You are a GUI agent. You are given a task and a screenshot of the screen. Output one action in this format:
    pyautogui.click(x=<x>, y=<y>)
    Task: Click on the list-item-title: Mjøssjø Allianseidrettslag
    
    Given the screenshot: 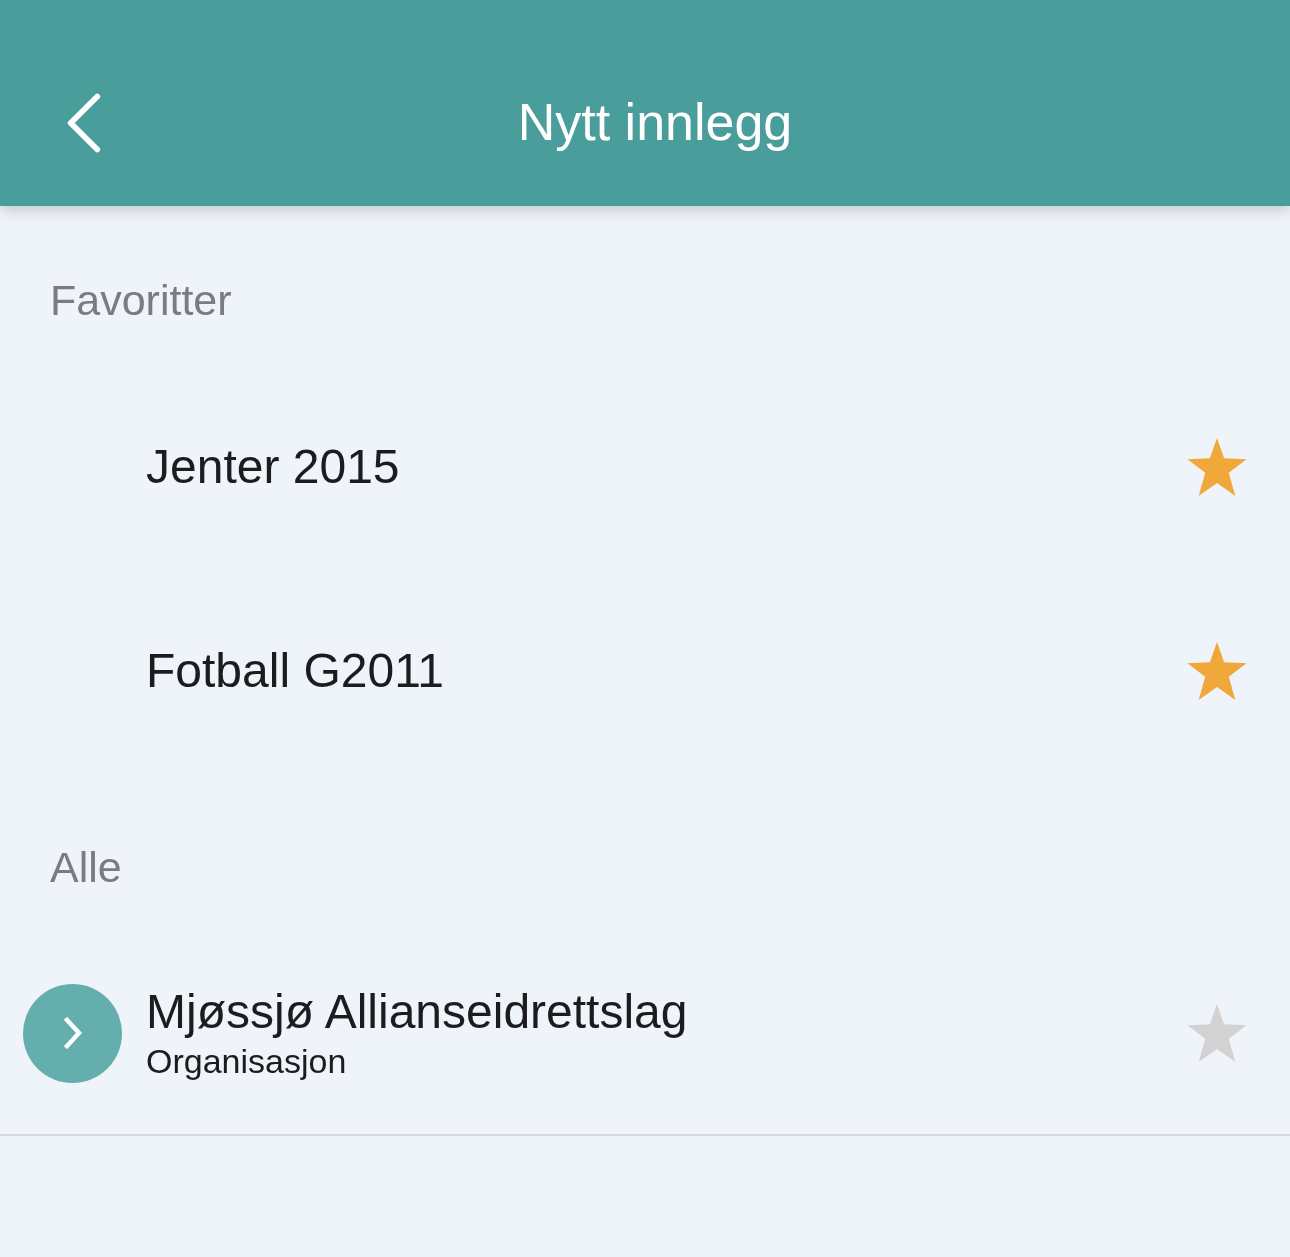 What is the action you would take?
    pyautogui.click(x=417, y=1012)
    